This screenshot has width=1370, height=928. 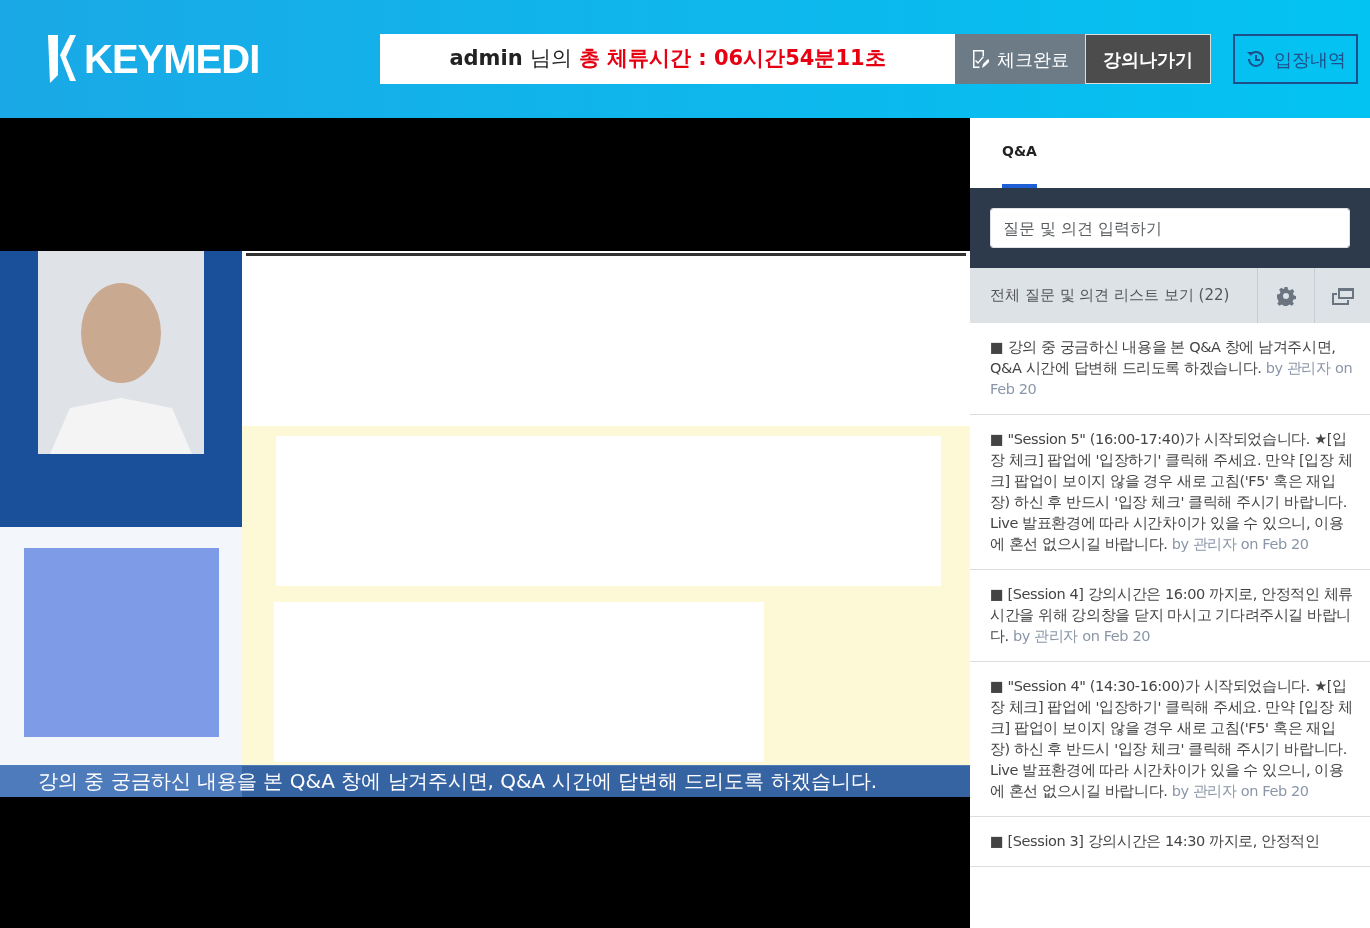 What do you see at coordinates (172, 59) in the screenshot?
I see `logo-text: KEYMEDI` at bounding box center [172, 59].